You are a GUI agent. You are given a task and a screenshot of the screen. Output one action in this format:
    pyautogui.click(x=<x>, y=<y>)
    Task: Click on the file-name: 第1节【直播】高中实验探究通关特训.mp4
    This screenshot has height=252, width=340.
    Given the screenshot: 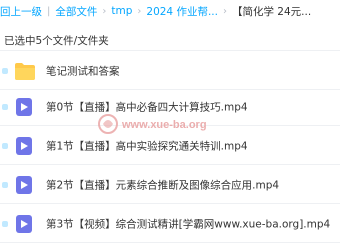 What is the action you would take?
    pyautogui.click(x=147, y=146)
    